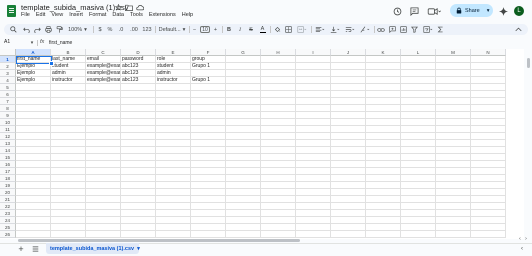 Image resolution: width=532 pixels, height=256 pixels. What do you see at coordinates (488, 220) in the screenshot?
I see `cell-n24` at bounding box center [488, 220].